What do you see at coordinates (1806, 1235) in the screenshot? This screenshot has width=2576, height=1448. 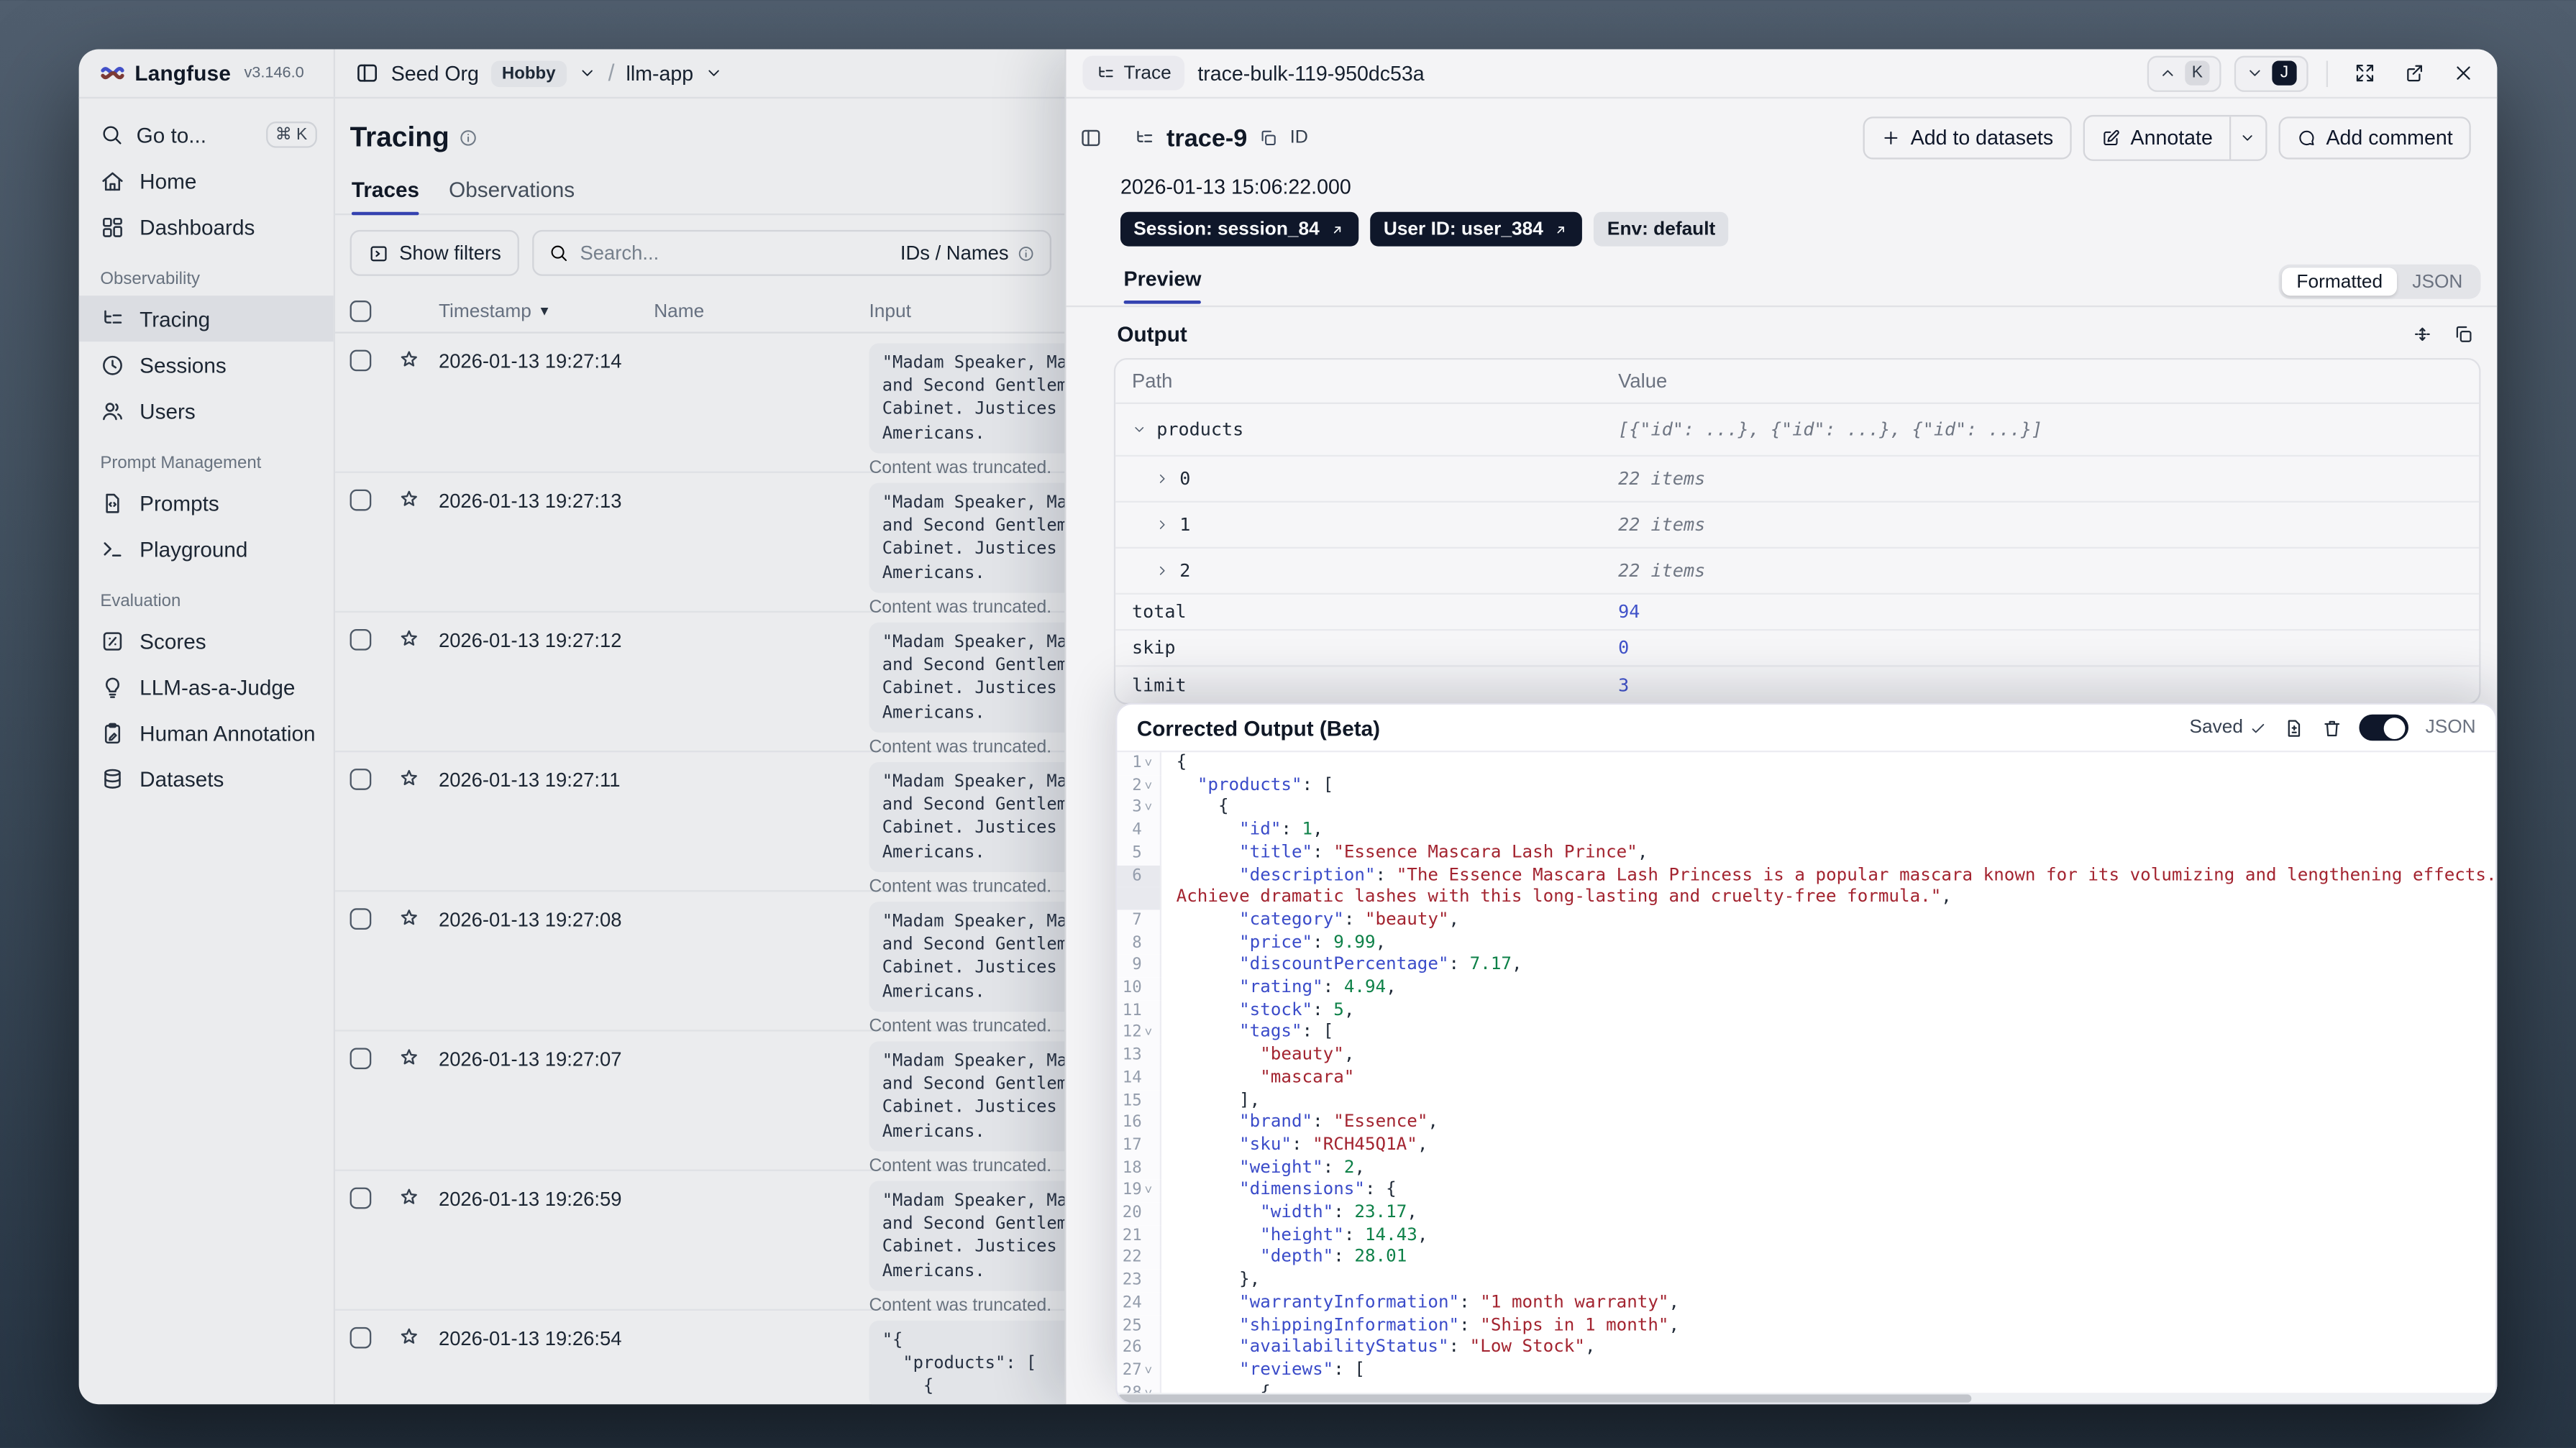 I see `editor-line: 21 "height": 14.43,` at bounding box center [1806, 1235].